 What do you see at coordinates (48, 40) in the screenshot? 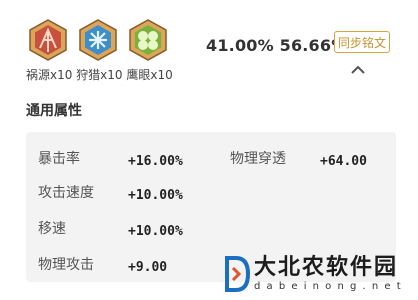
I see `red-gem-icon` at bounding box center [48, 40].